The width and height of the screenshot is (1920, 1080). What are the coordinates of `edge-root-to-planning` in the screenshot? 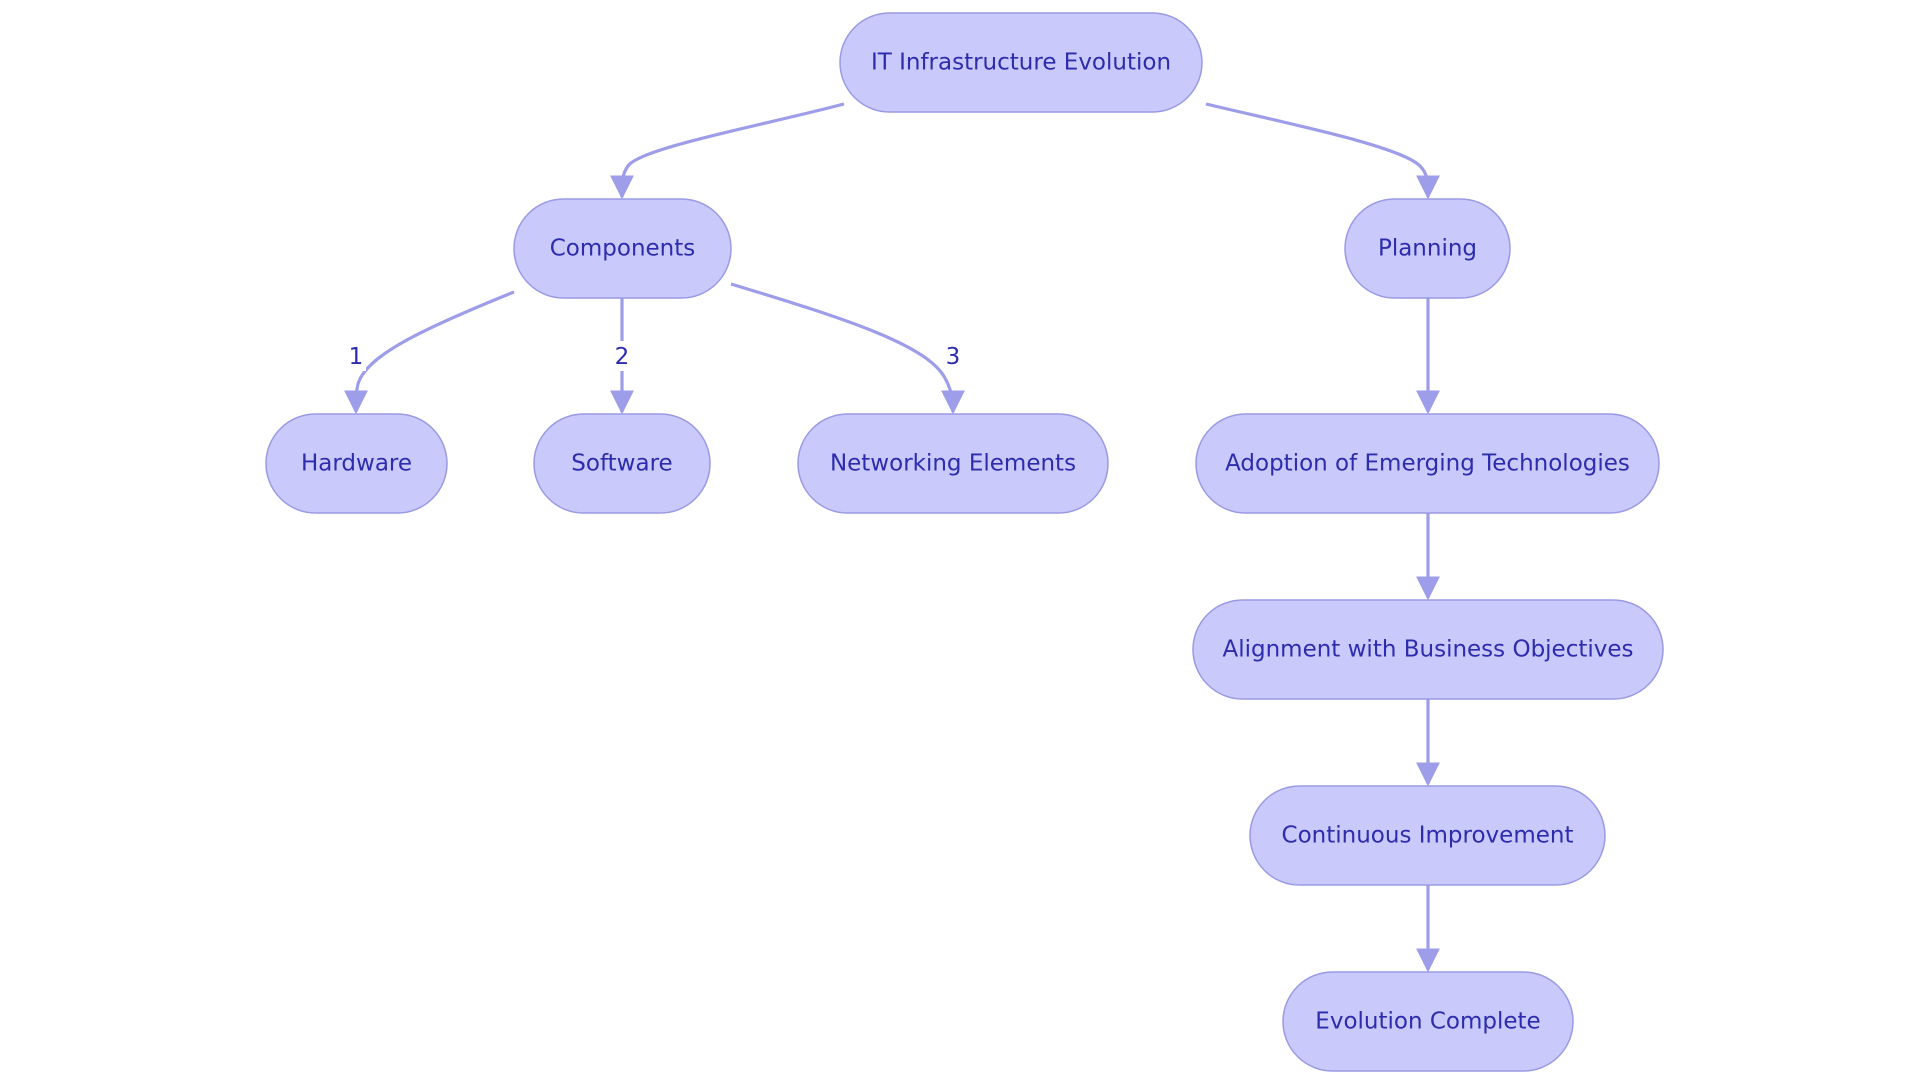 It's located at (1322, 151).